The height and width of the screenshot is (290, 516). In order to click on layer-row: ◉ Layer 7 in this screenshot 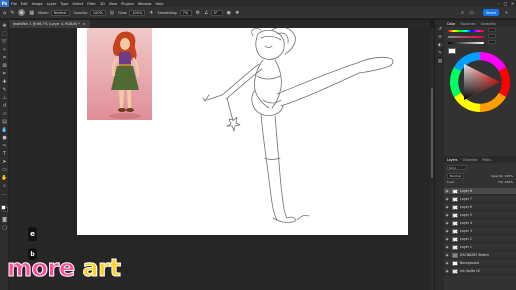, I will do `click(480, 199)`.